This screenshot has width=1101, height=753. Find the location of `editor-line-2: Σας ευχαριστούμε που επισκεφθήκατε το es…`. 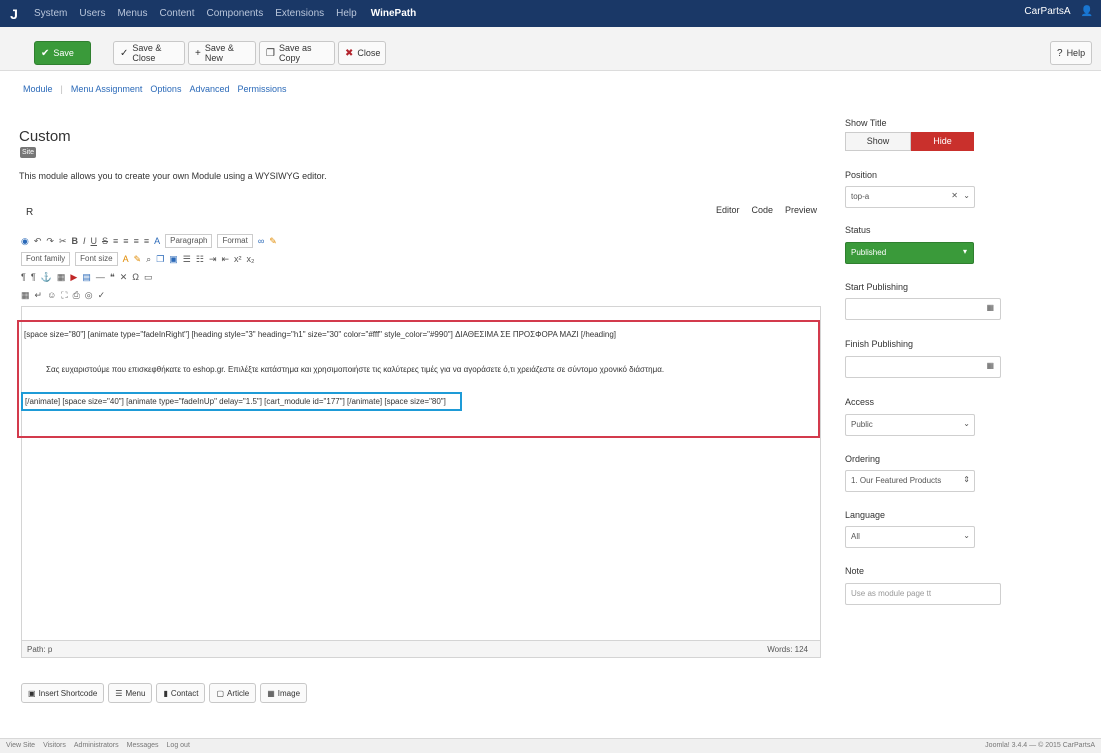

editor-line-2: Σας ευχαριστούμε που επισκεφθήκατε το es… is located at coordinates (355, 369).